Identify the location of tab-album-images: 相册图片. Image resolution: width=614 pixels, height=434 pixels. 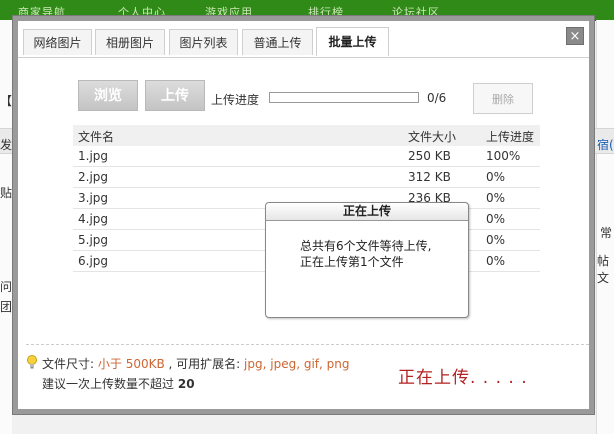
(130, 42).